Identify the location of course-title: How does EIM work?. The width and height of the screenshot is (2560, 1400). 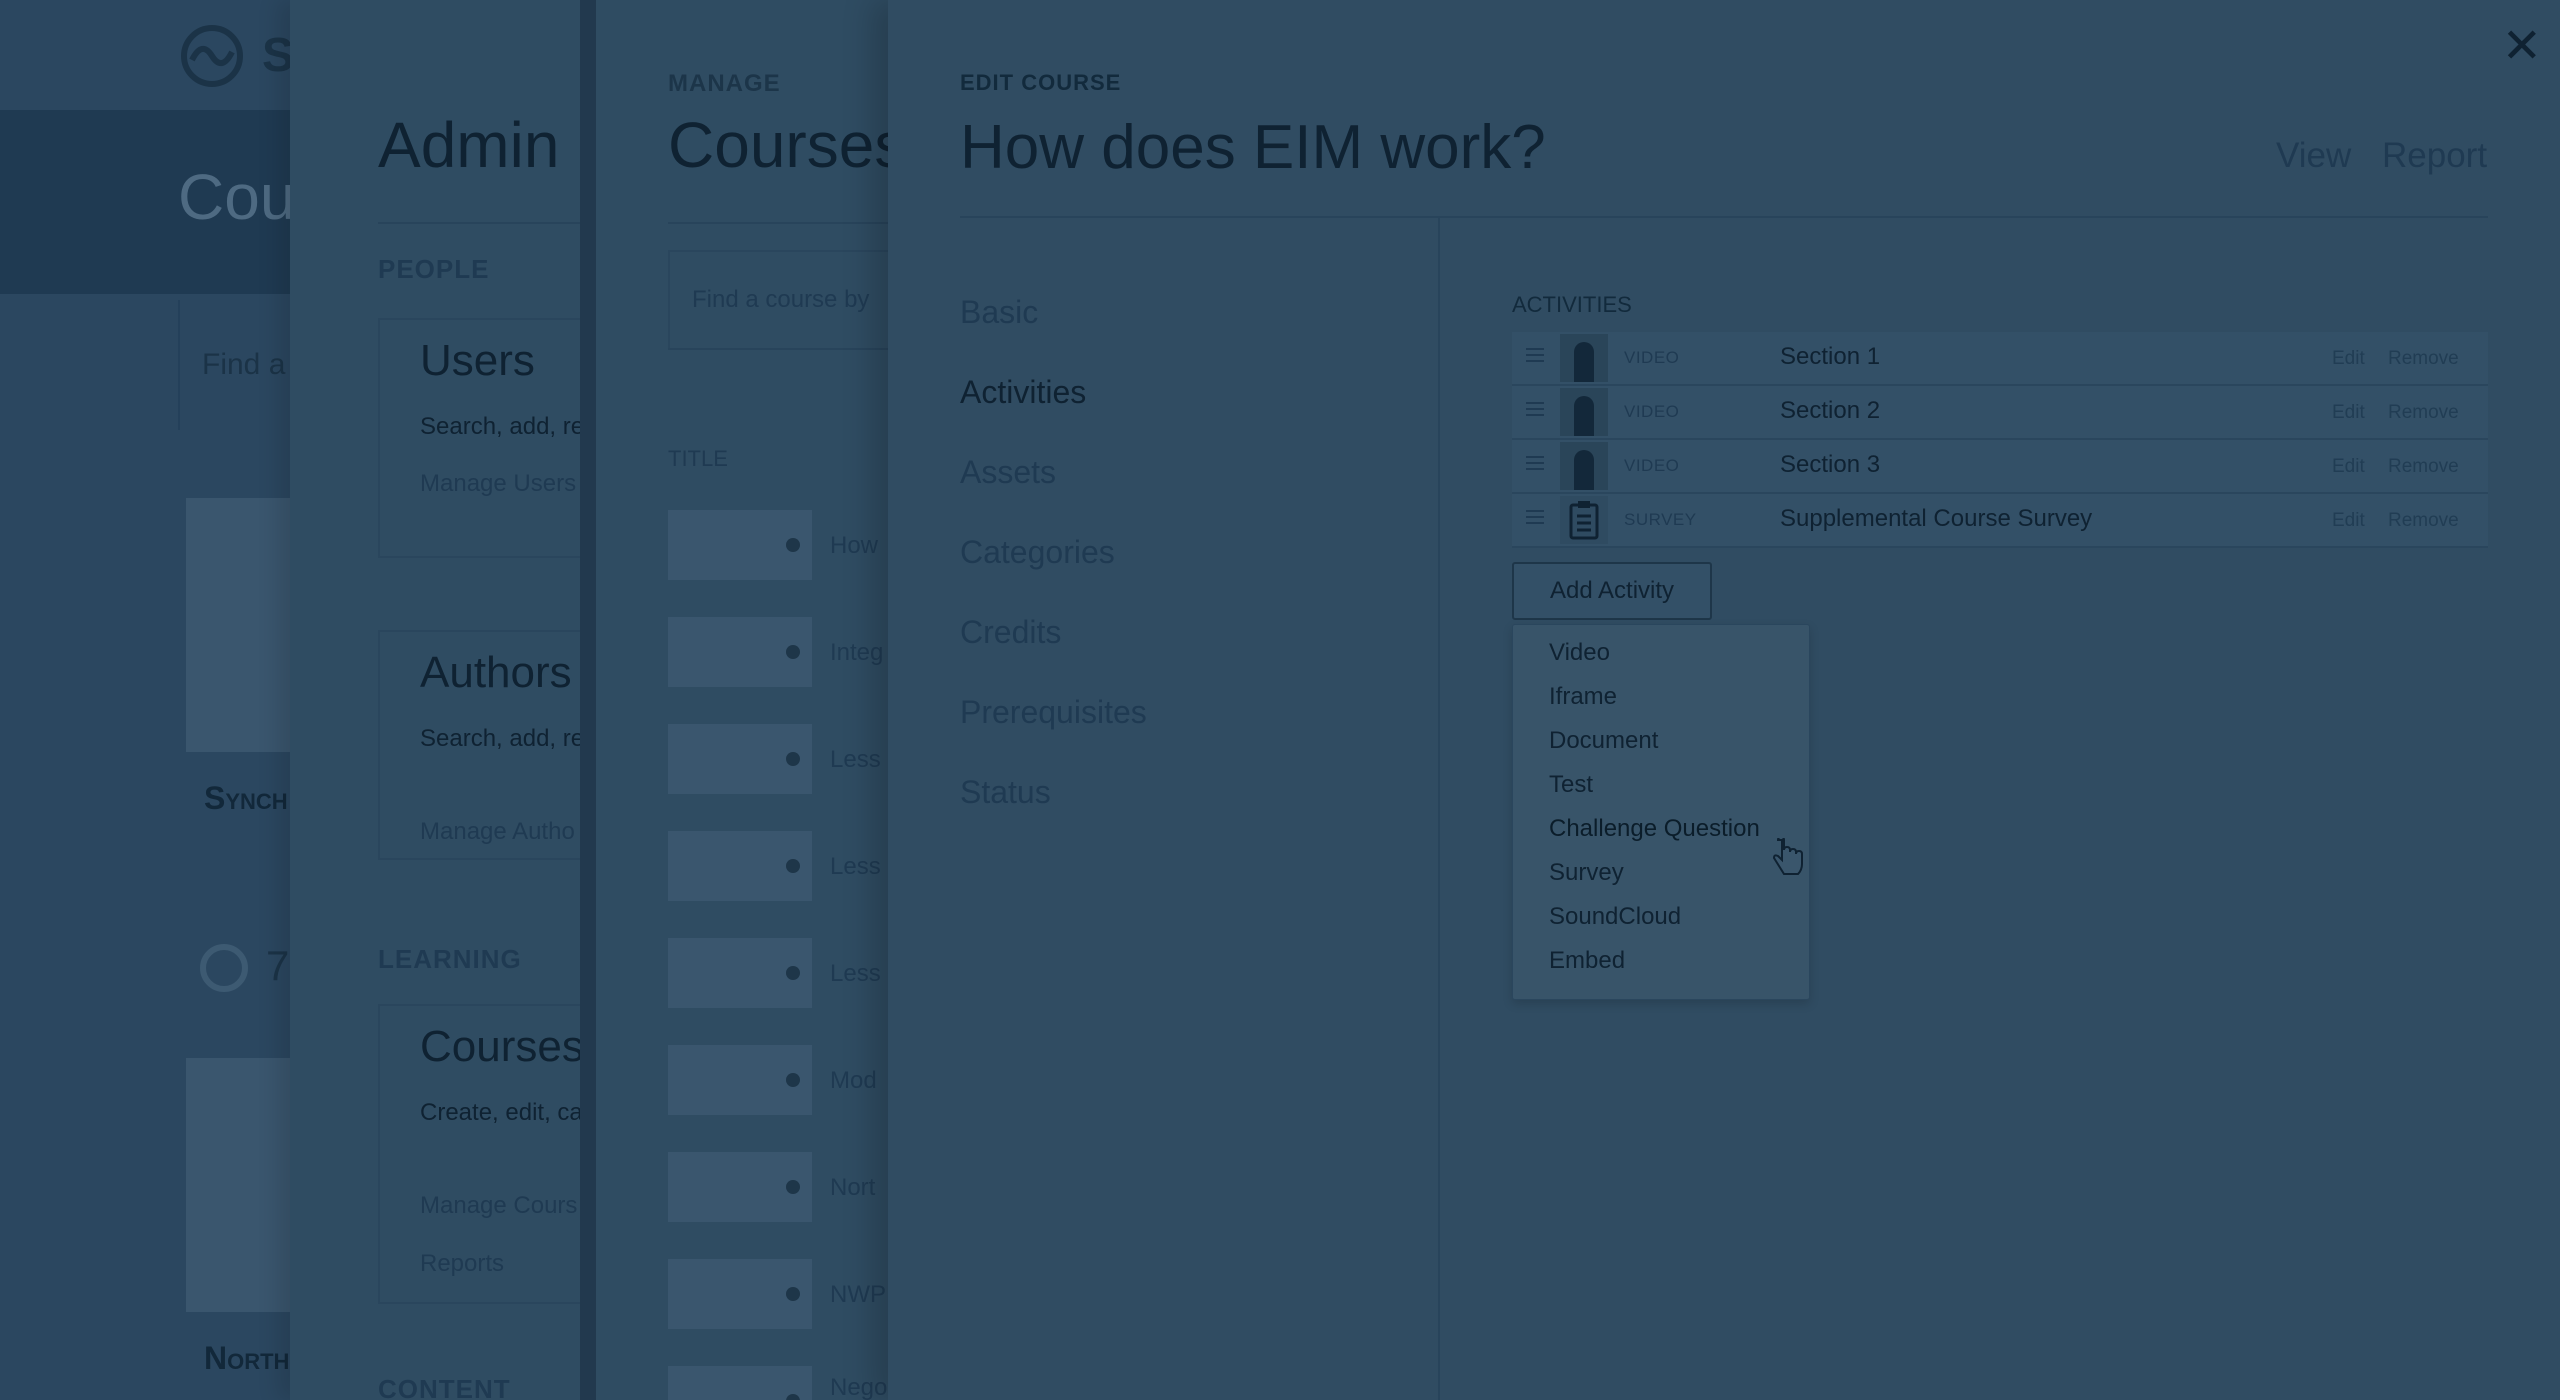
(1253, 147).